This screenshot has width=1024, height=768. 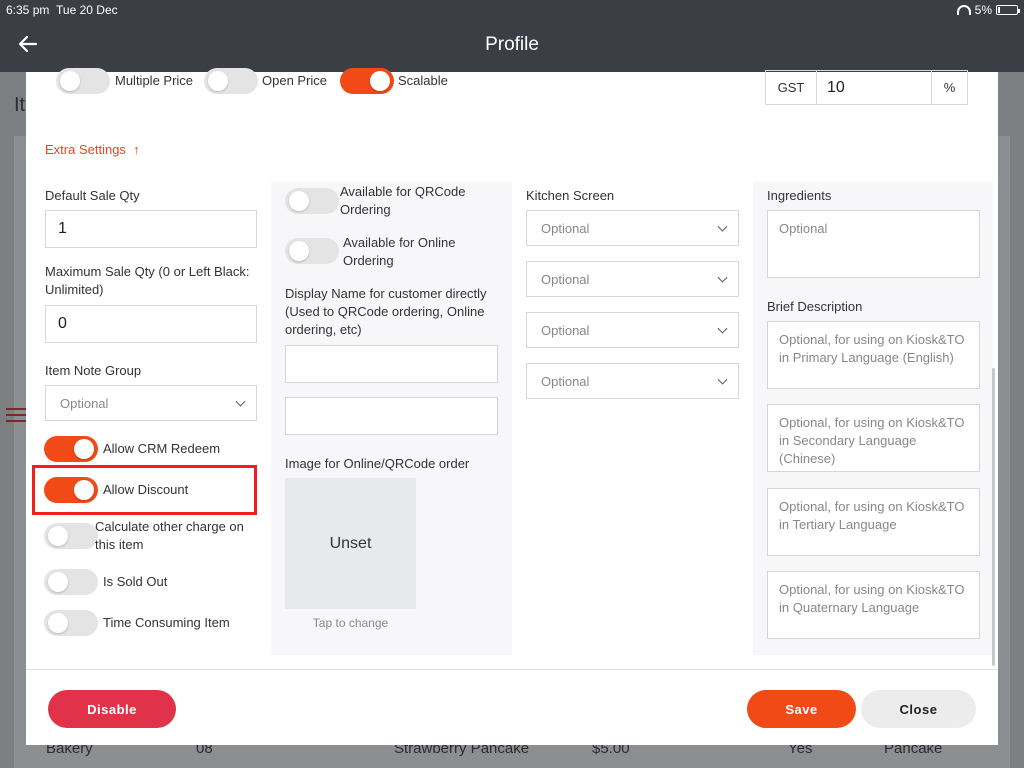 What do you see at coordinates (815, 306) in the screenshot?
I see `brief-description-label: Brief Description` at bounding box center [815, 306].